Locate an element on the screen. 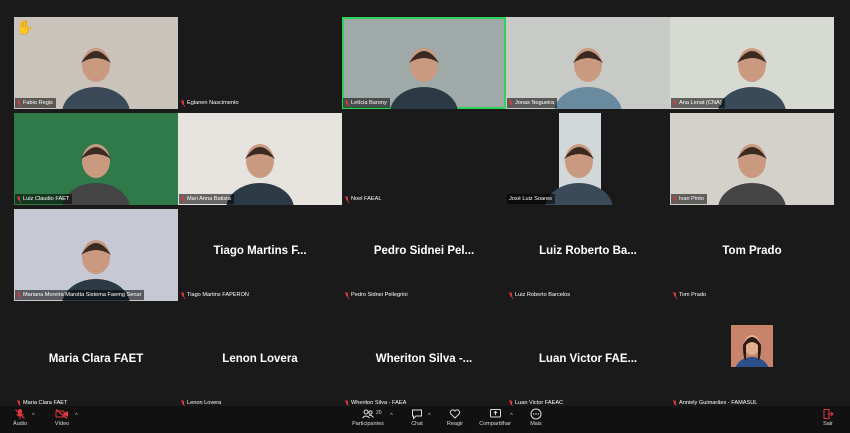 The width and height of the screenshot is (850, 433). participant-tile: Maria Clara FAET Maria Clara FAET is located at coordinates (96, 363).